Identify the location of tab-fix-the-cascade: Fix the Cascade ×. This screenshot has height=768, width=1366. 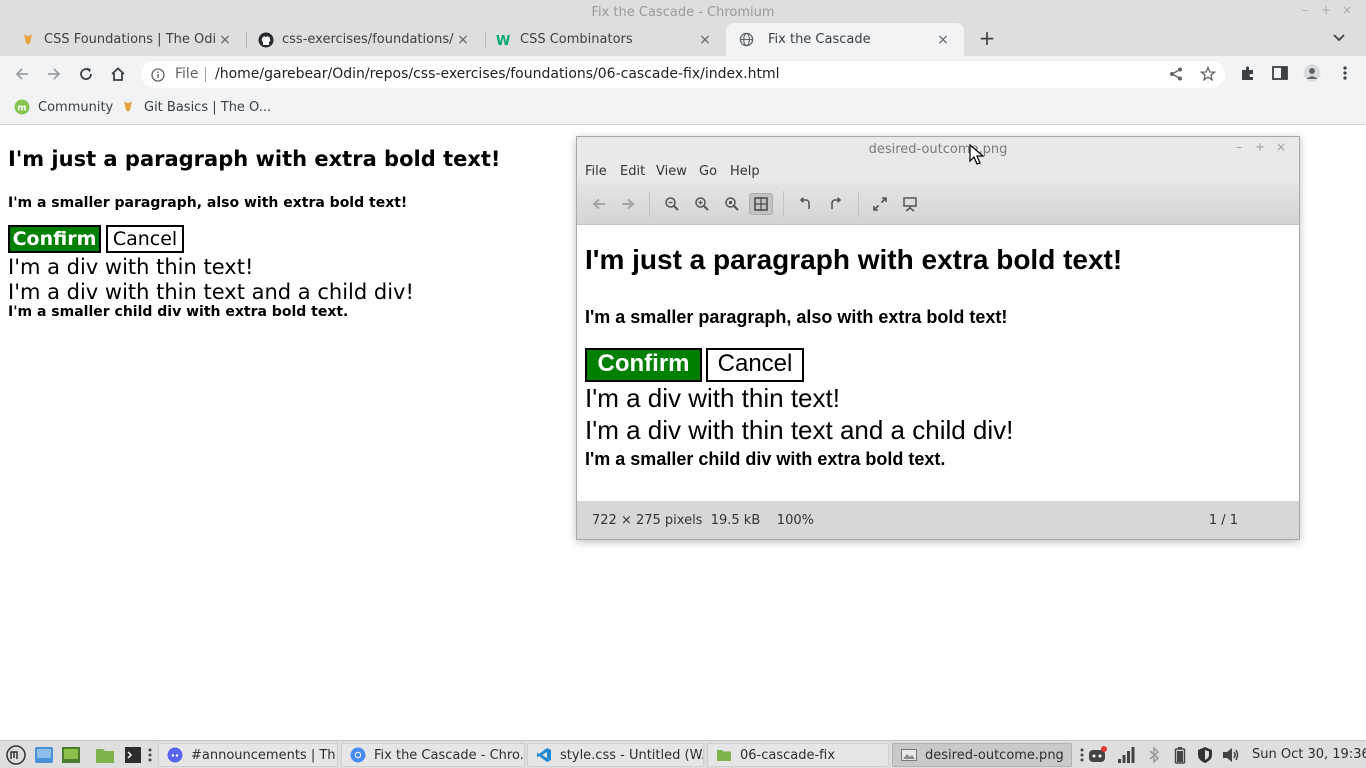
(845, 39).